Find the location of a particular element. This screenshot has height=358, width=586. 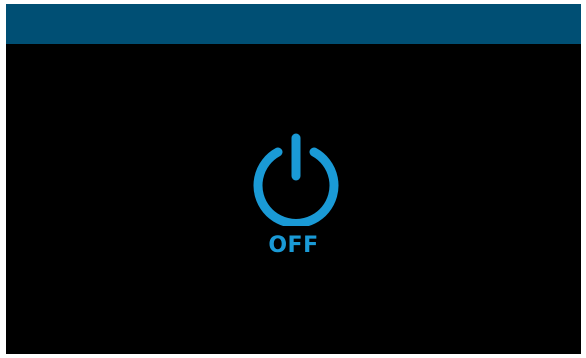

power-icon is located at coordinates (296, 179).